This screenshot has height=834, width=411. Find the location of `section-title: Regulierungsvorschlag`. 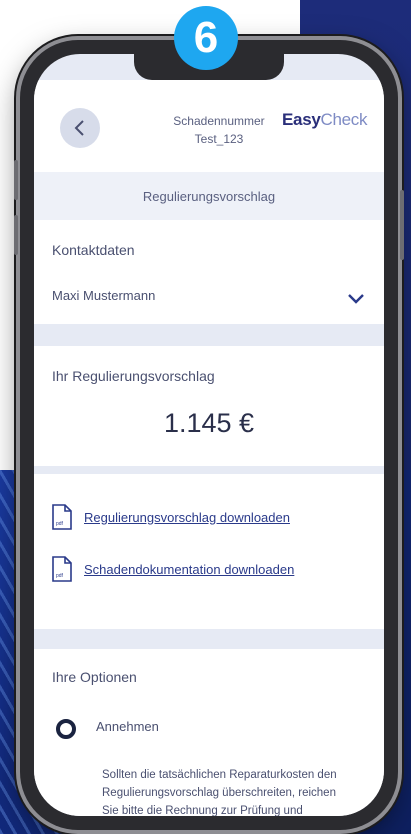

section-title: Regulierungsvorschlag is located at coordinates (209, 196).